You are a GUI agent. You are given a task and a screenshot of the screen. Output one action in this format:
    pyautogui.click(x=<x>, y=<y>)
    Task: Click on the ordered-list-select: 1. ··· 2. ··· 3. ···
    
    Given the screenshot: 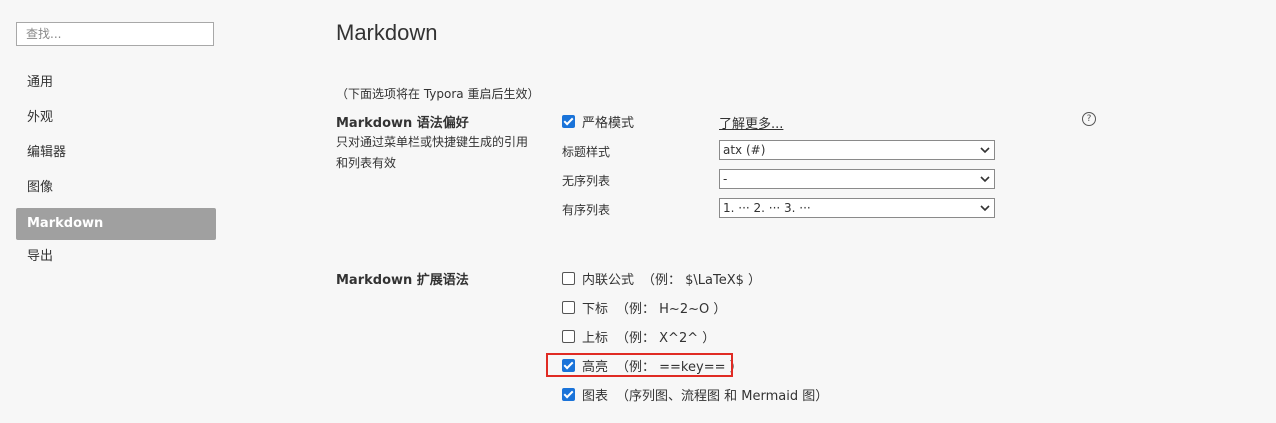 What is the action you would take?
    pyautogui.click(x=857, y=208)
    